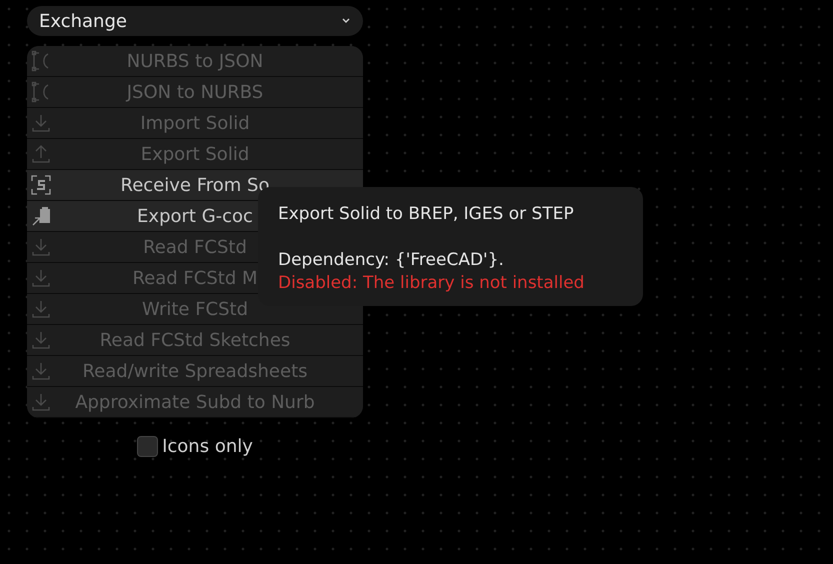 This screenshot has height=564, width=833. Describe the element at coordinates (195, 124) in the screenshot. I see `node-label: Import Solid` at that location.